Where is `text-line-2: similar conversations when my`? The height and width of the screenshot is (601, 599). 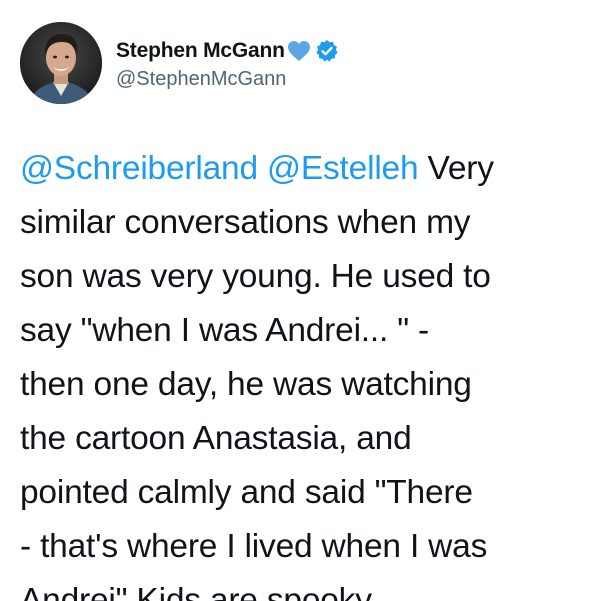 text-line-2: similar conversations when my is located at coordinates (245, 222).